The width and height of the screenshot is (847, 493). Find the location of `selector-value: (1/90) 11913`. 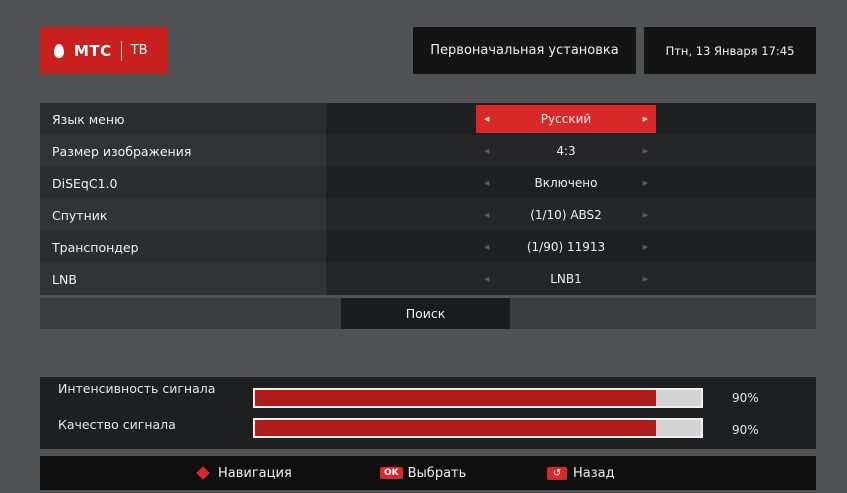

selector-value: (1/90) 11913 is located at coordinates (566, 247).